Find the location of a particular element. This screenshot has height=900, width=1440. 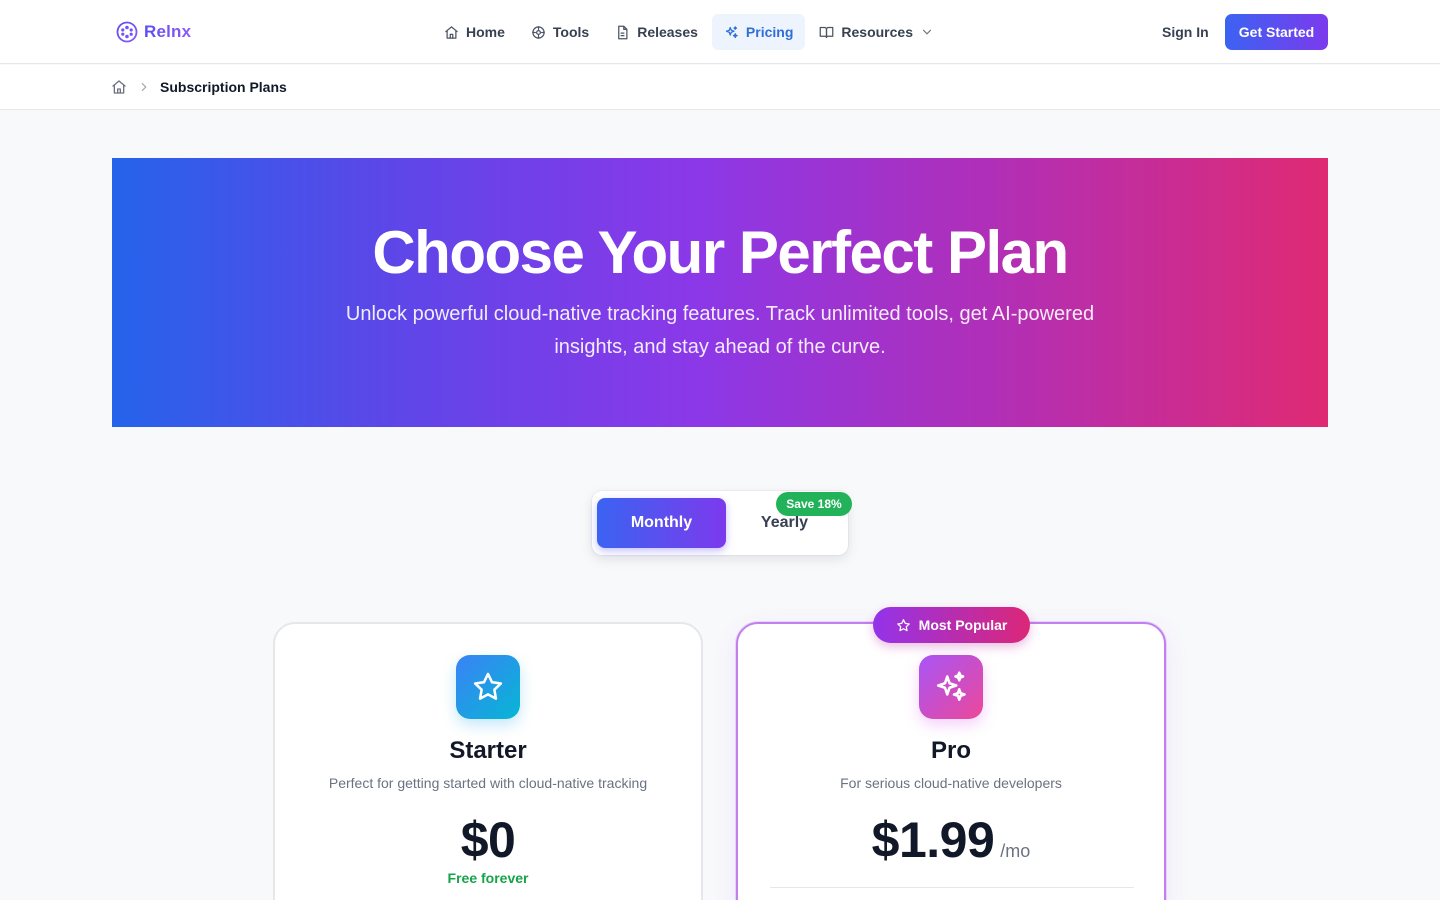

nav-releases: Releases is located at coordinates (656, 32).